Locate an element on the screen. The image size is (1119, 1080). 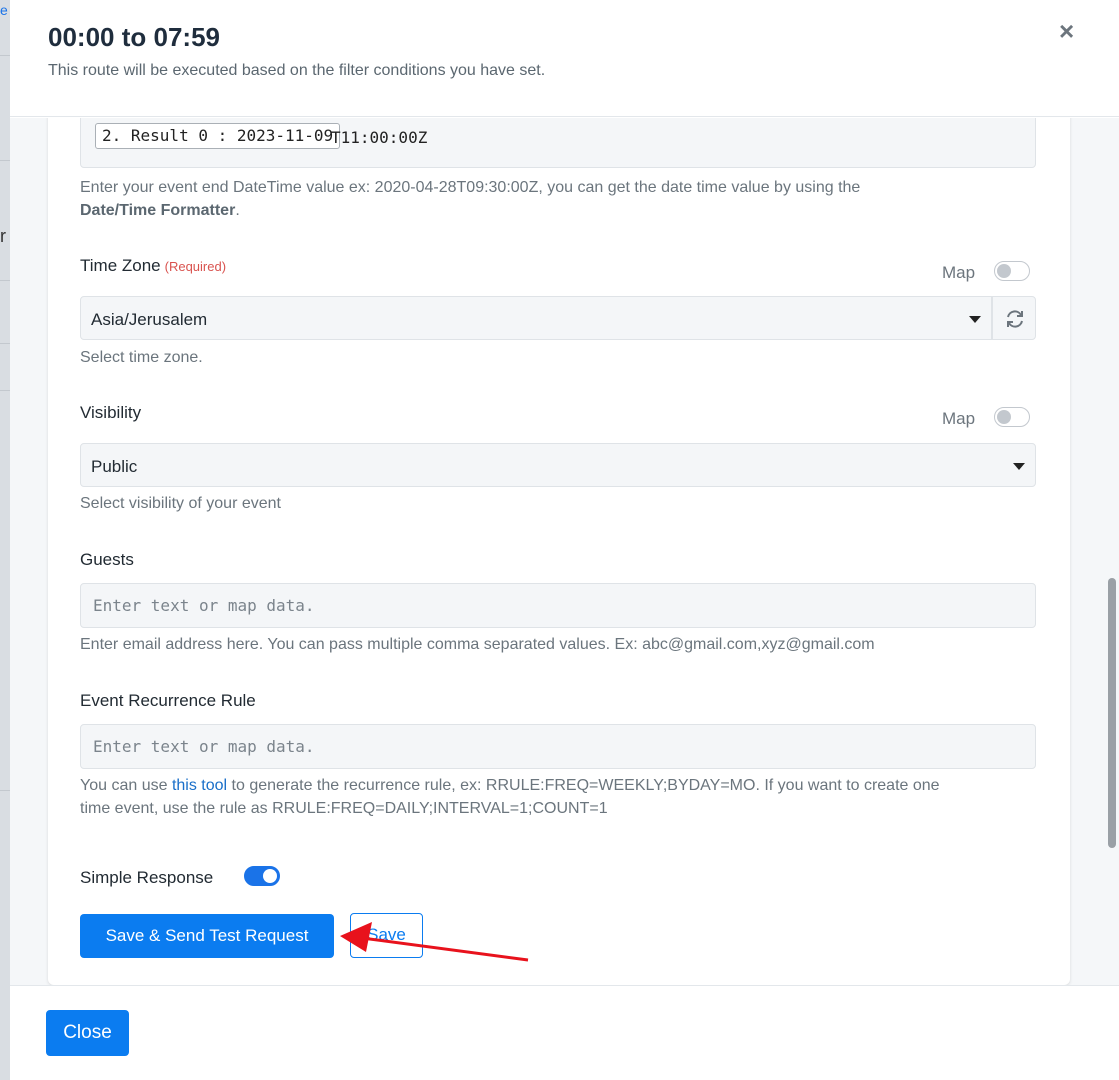
this-tool-link: this tool is located at coordinates (199, 785).